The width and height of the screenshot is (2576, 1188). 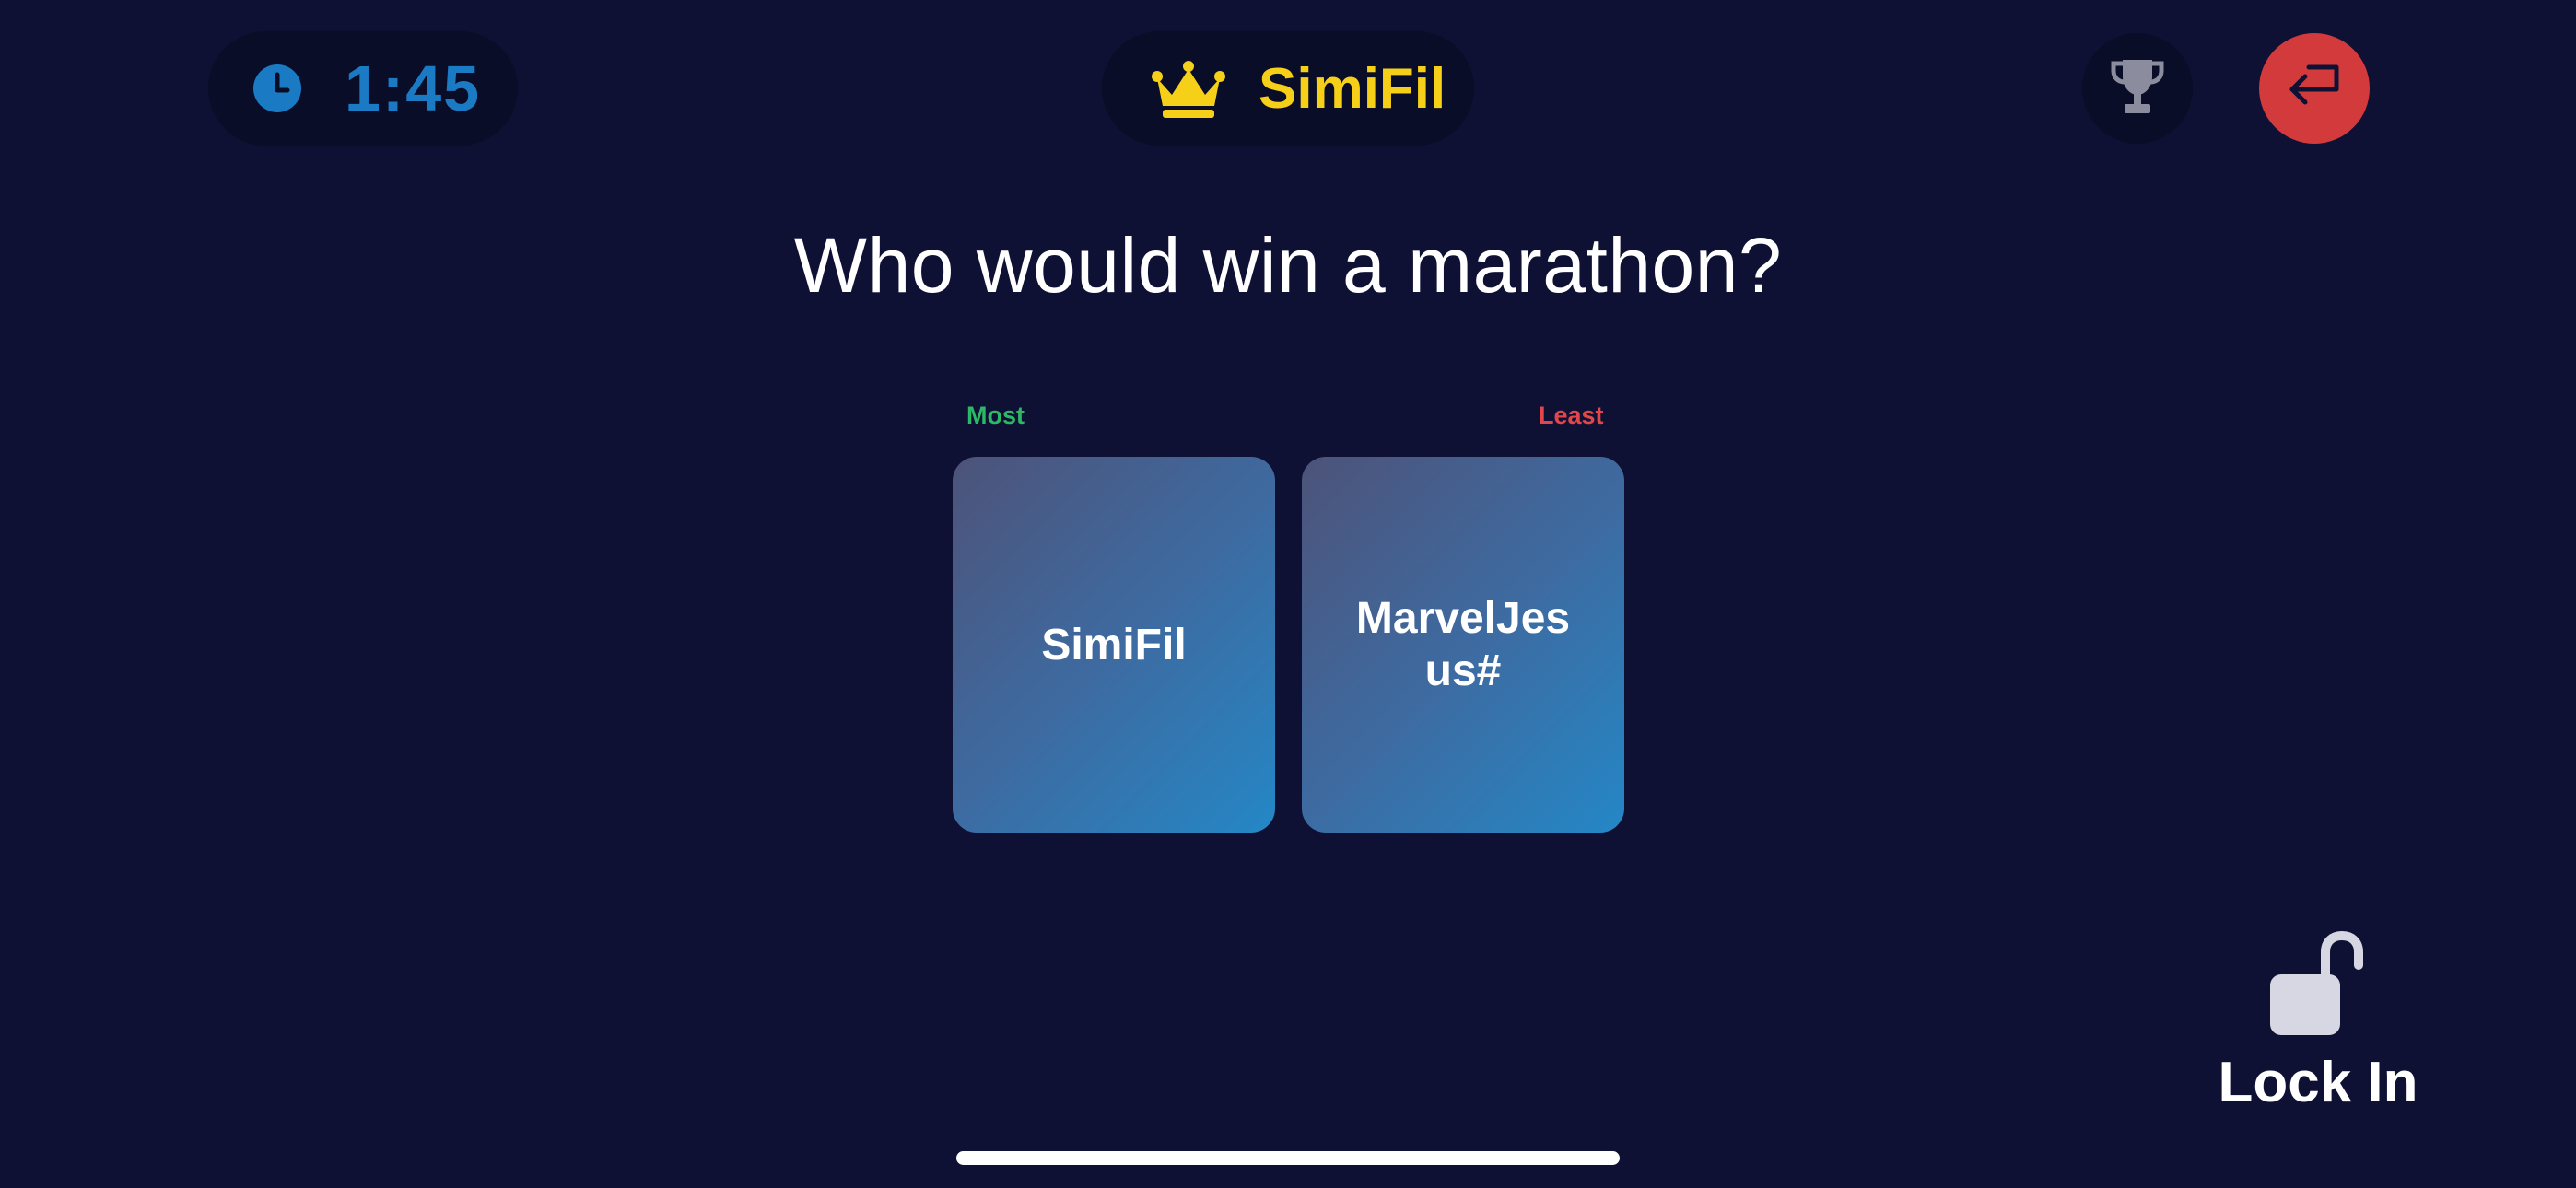 I want to click on player-name: MarvelJesus#, so click(x=1463, y=644).